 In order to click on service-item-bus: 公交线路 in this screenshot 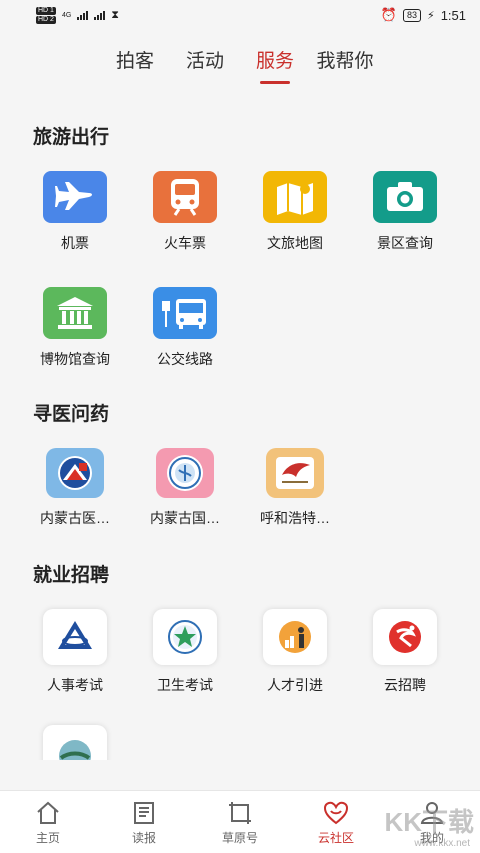, I will do `click(185, 345)`.